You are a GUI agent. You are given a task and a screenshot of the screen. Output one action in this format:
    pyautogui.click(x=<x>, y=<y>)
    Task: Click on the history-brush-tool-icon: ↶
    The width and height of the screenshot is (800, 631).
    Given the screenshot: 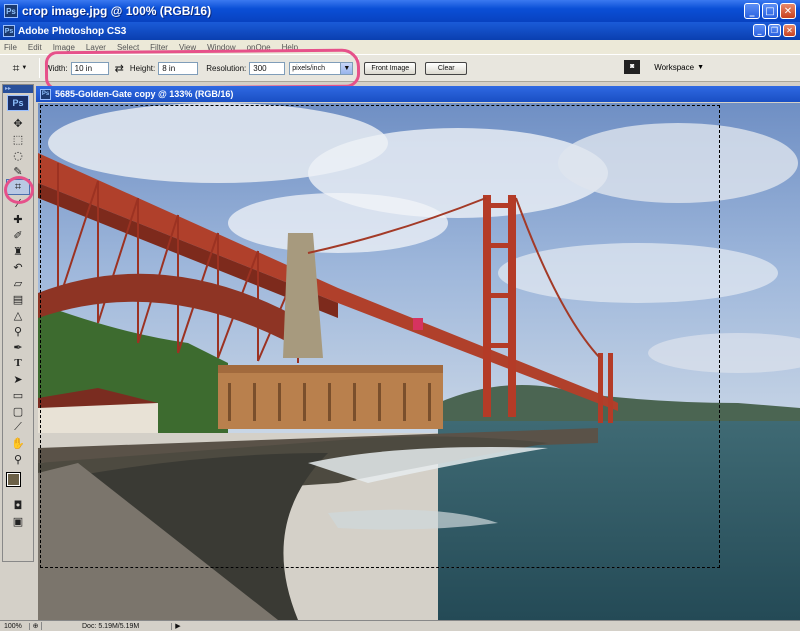 What is the action you would take?
    pyautogui.click(x=18, y=267)
    